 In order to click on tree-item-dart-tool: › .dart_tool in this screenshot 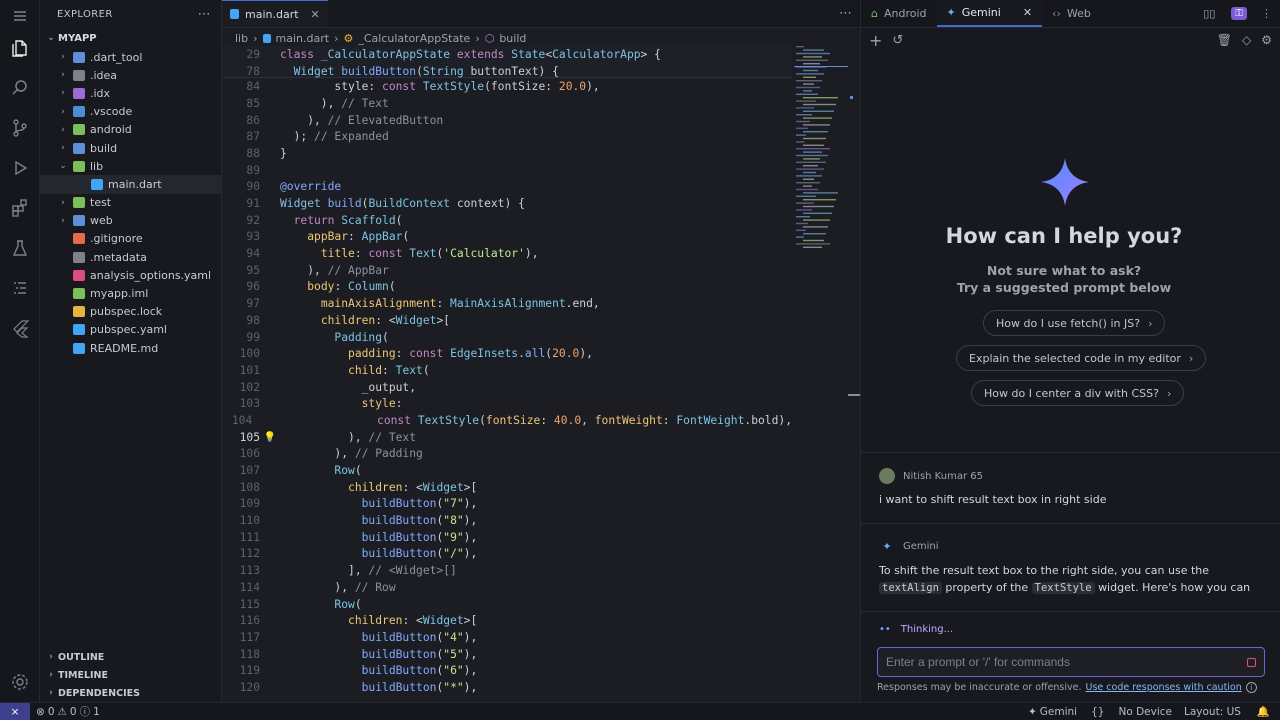, I will do `click(130, 57)`.